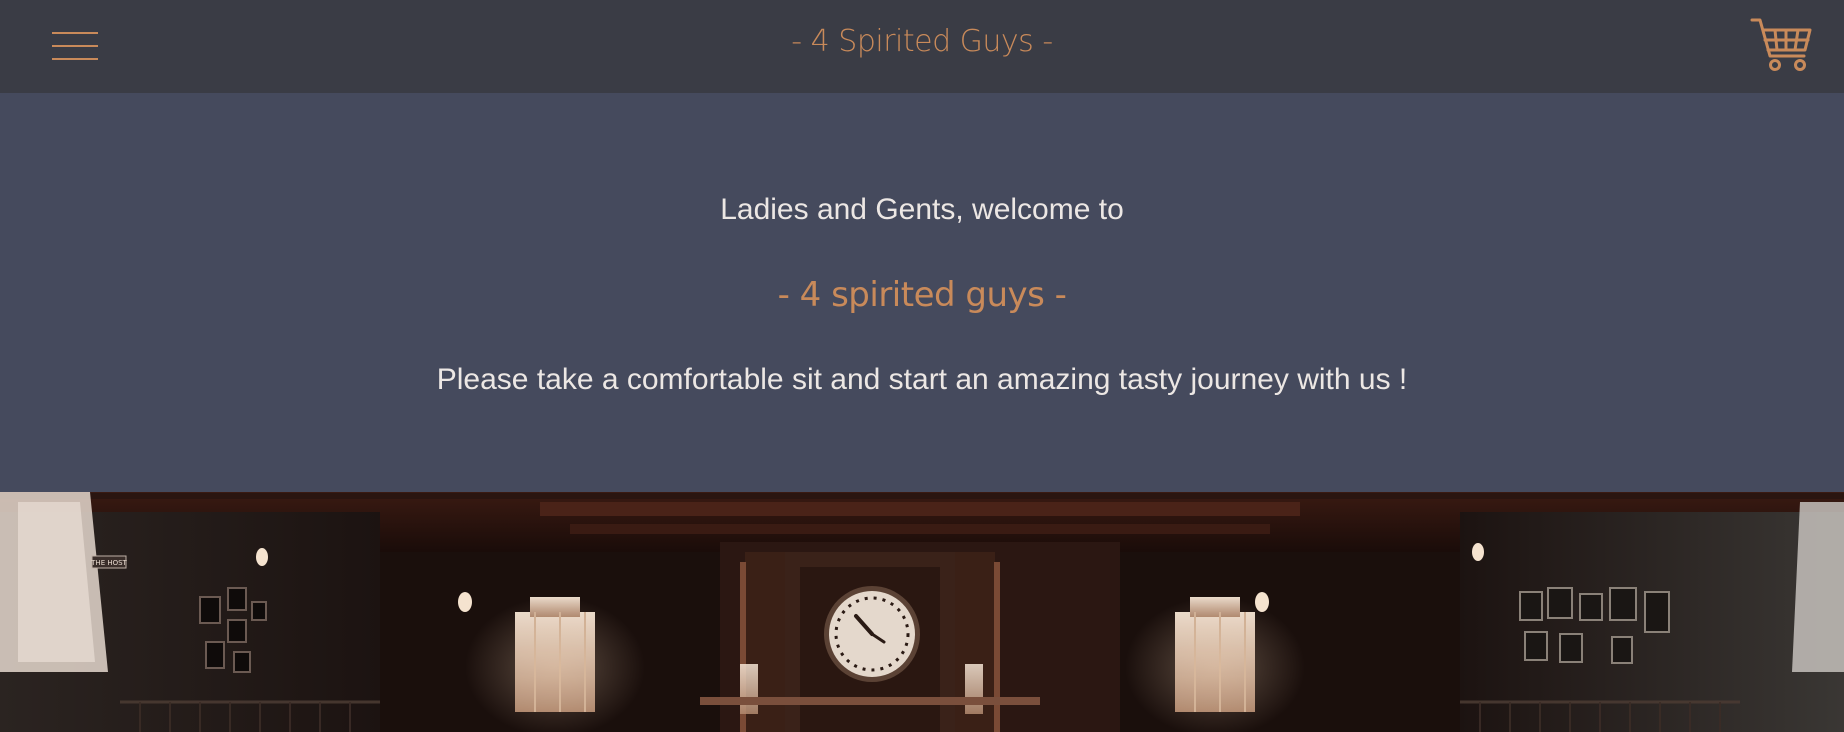  Describe the element at coordinates (75, 46) in the screenshot. I see `hamburger-menu-icon` at that location.